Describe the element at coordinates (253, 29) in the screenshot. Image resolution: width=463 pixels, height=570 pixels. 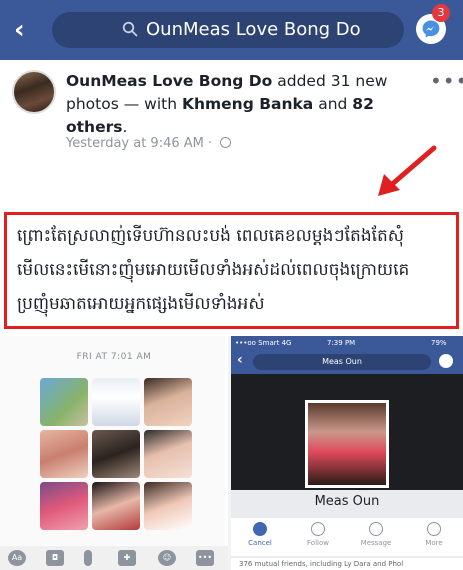
I see `search-query-text: OunMeas Love Bong Do` at that location.